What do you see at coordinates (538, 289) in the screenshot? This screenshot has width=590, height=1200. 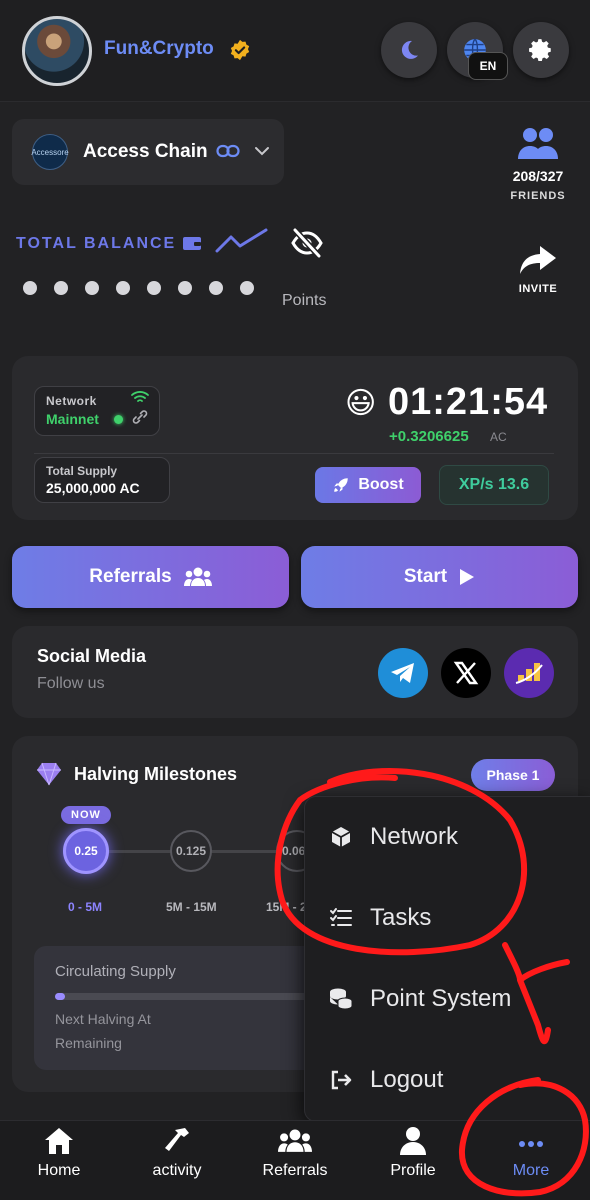 I see `invite-label: INVITE` at bounding box center [538, 289].